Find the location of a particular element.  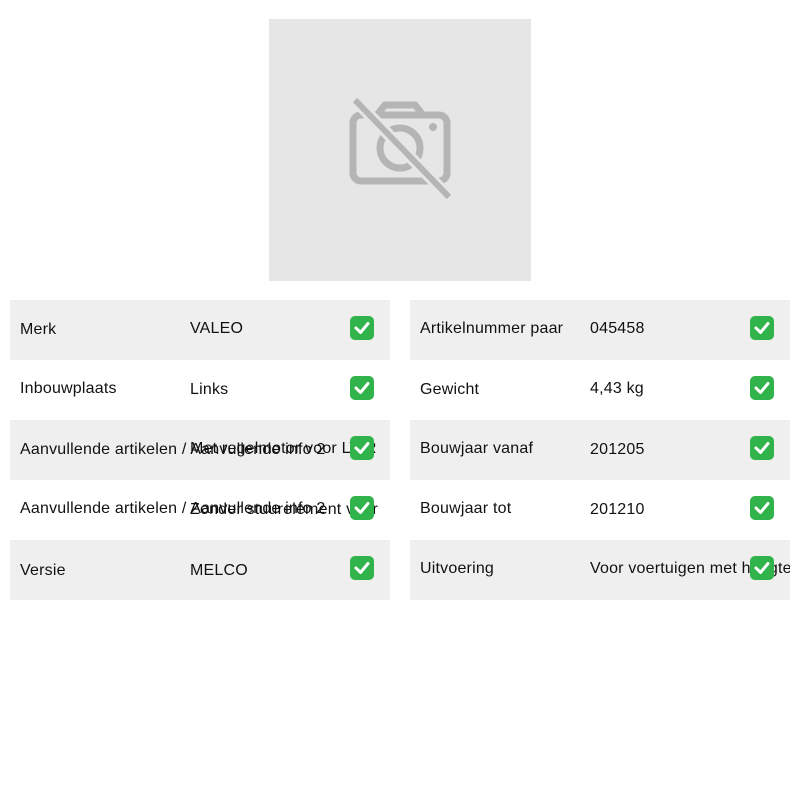

spec-value: VALEO is located at coordinates (217, 328).